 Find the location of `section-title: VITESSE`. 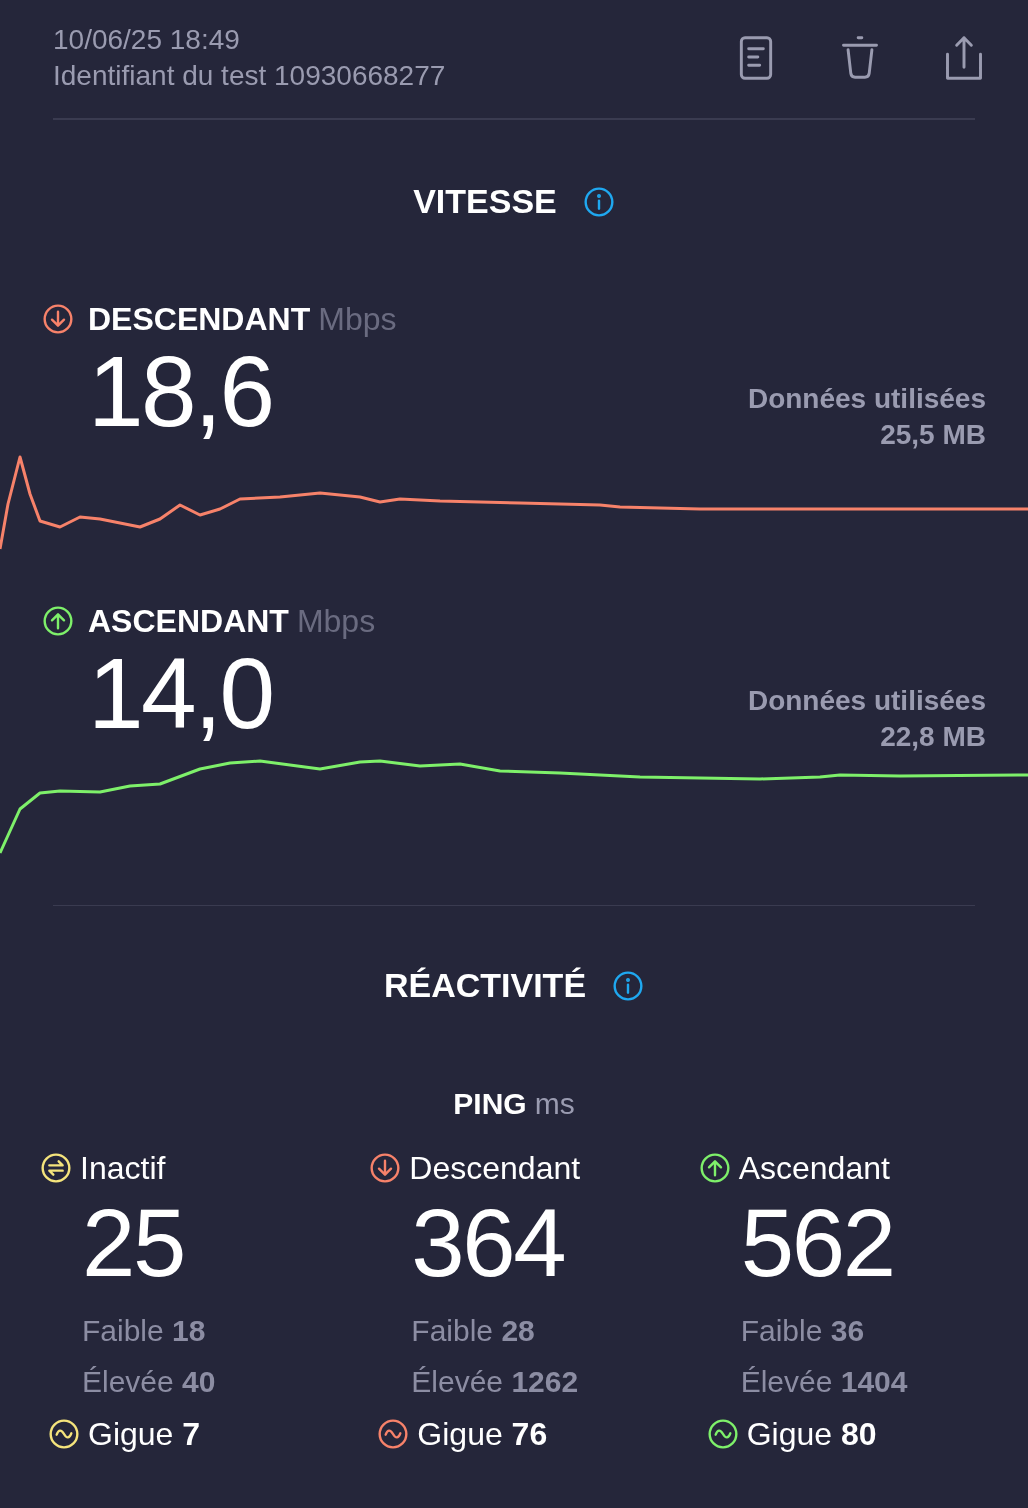

section-title: VITESSE is located at coordinates (485, 201).